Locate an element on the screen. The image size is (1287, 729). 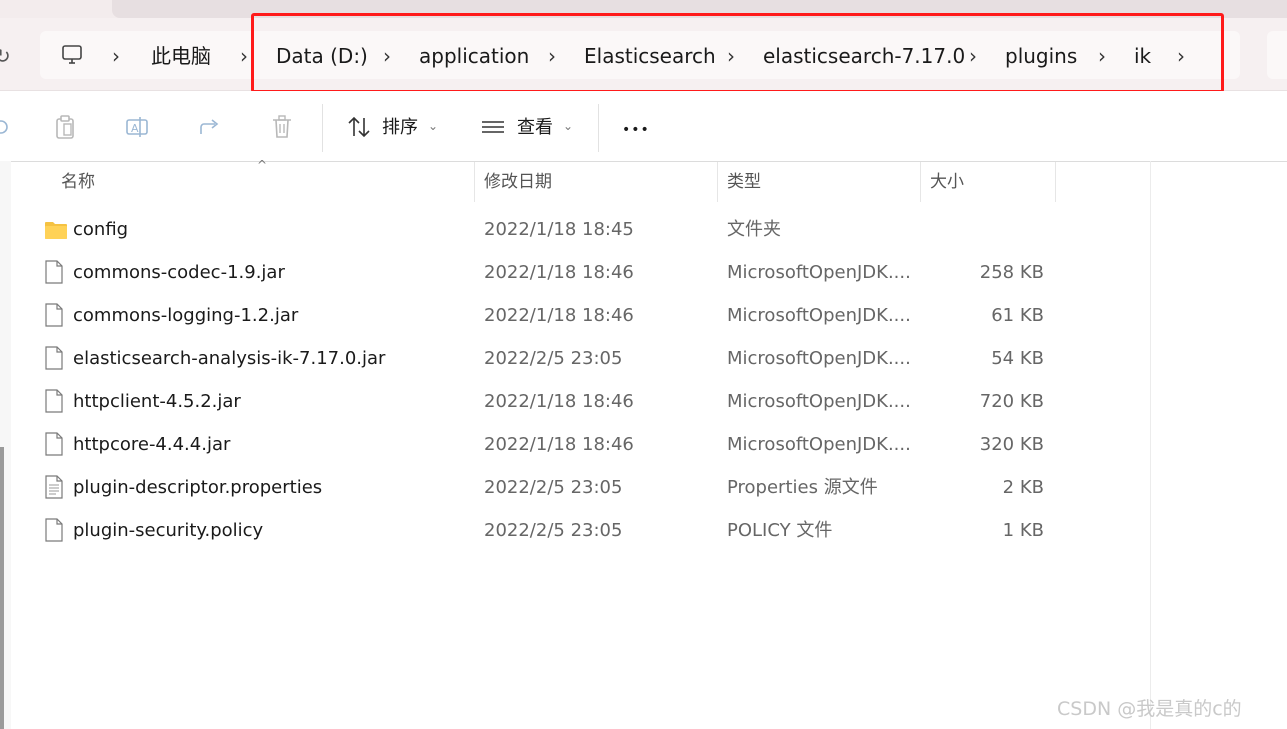
file-name: plugin-descriptor.properties is located at coordinates (198, 487).